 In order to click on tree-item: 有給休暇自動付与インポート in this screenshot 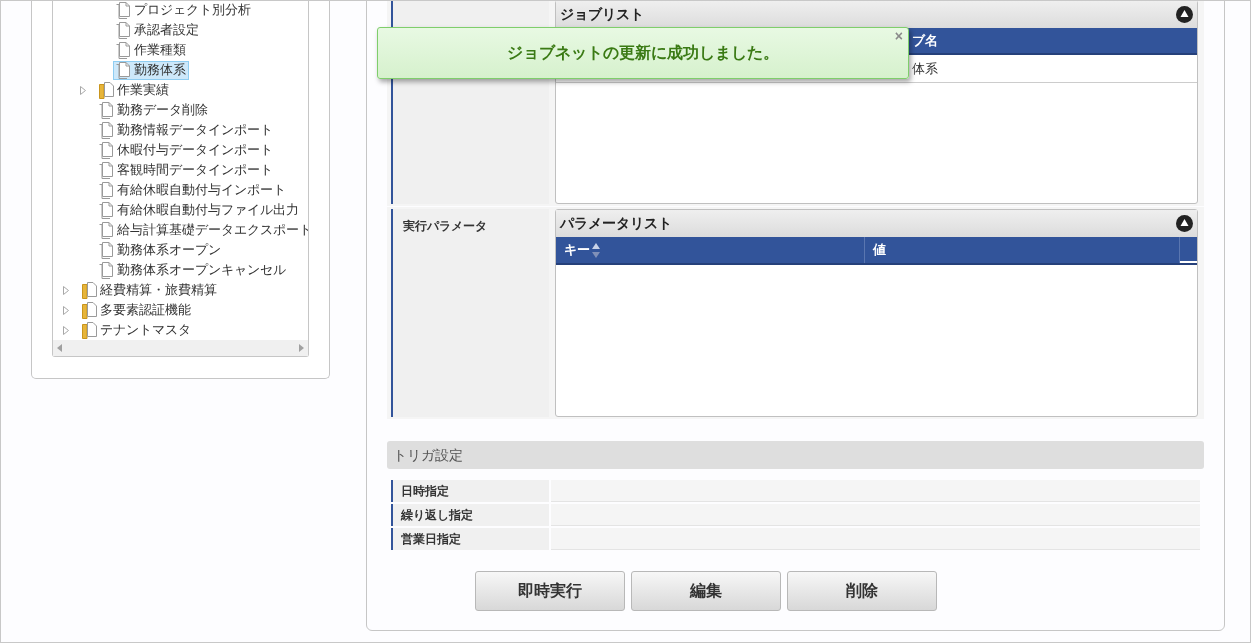, I will do `click(192, 190)`.